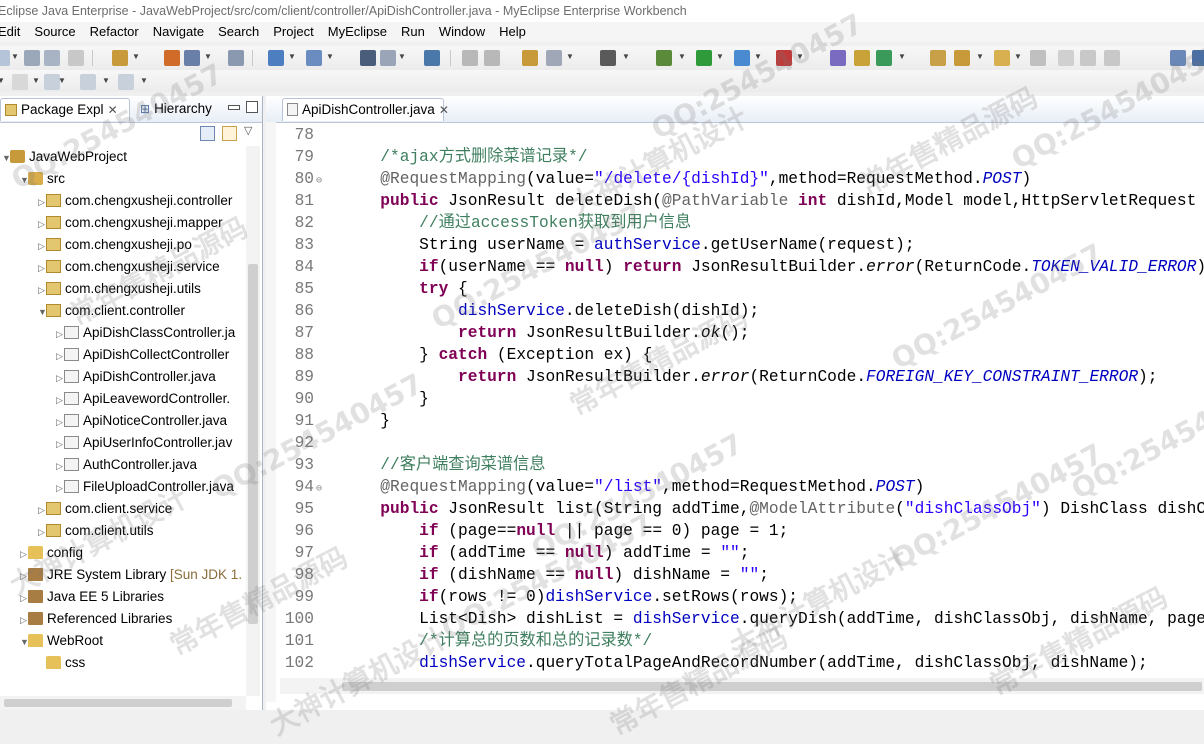 The image size is (1204, 744). I want to click on refresh-icon, so click(884, 58).